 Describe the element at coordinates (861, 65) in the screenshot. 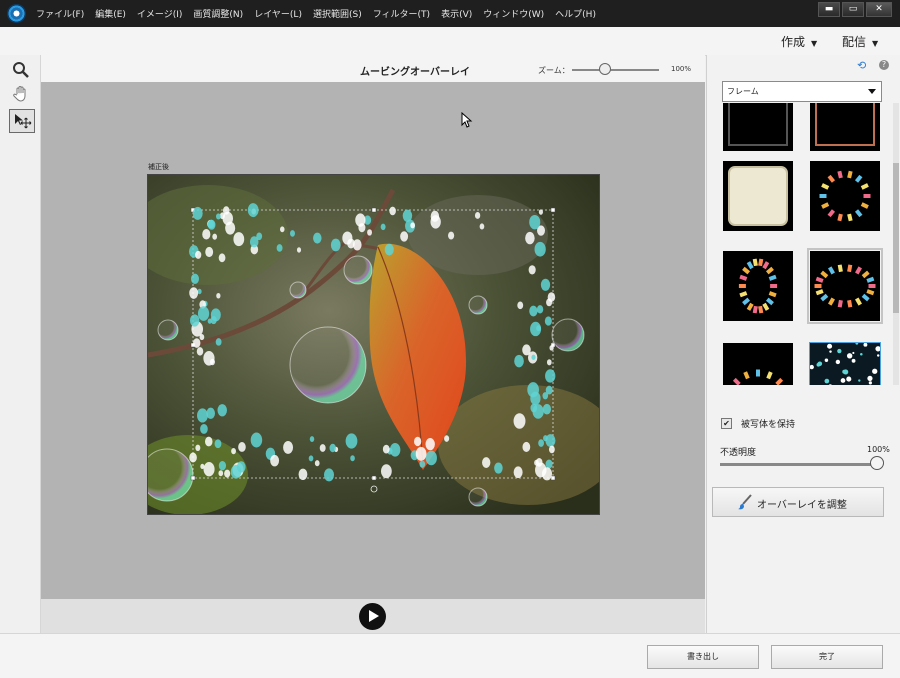

I see `reset-icon: ⟲` at that location.